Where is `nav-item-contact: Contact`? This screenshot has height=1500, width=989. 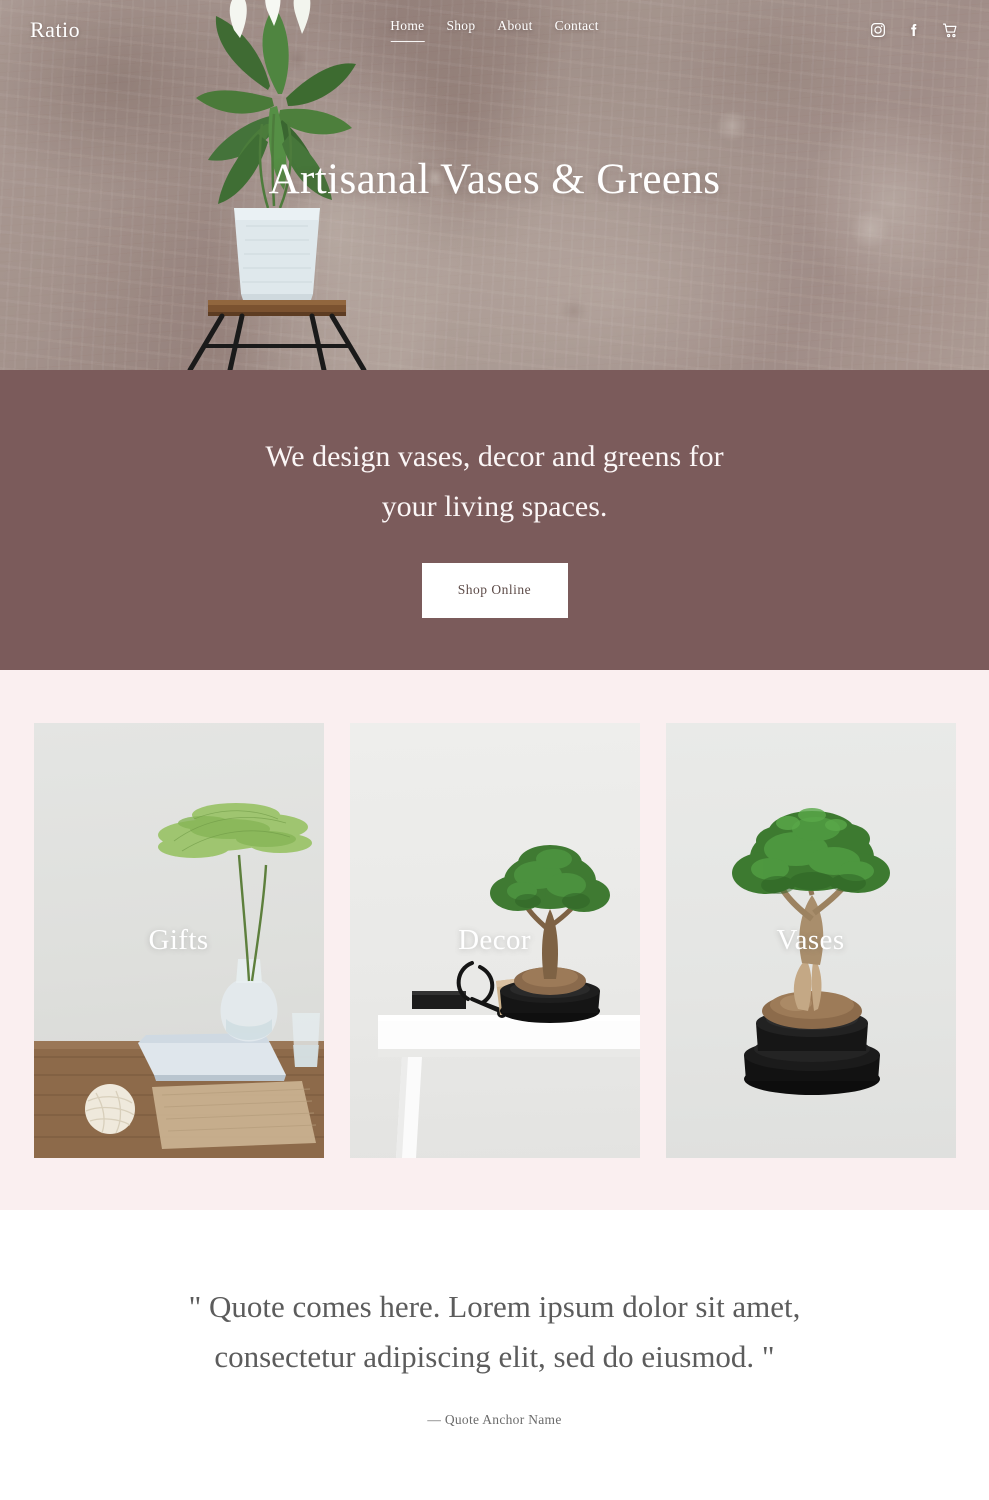 nav-item-contact: Contact is located at coordinates (577, 29).